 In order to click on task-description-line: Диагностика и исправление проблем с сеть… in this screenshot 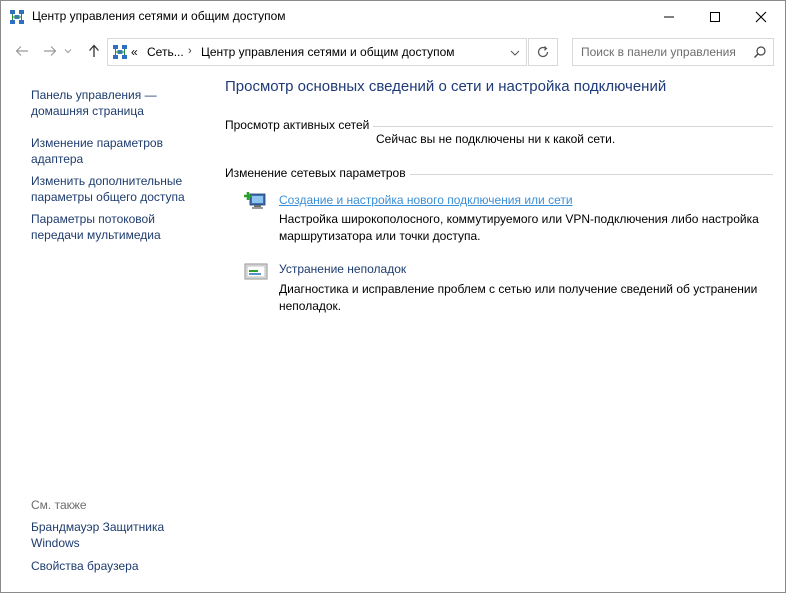, I will do `click(518, 289)`.